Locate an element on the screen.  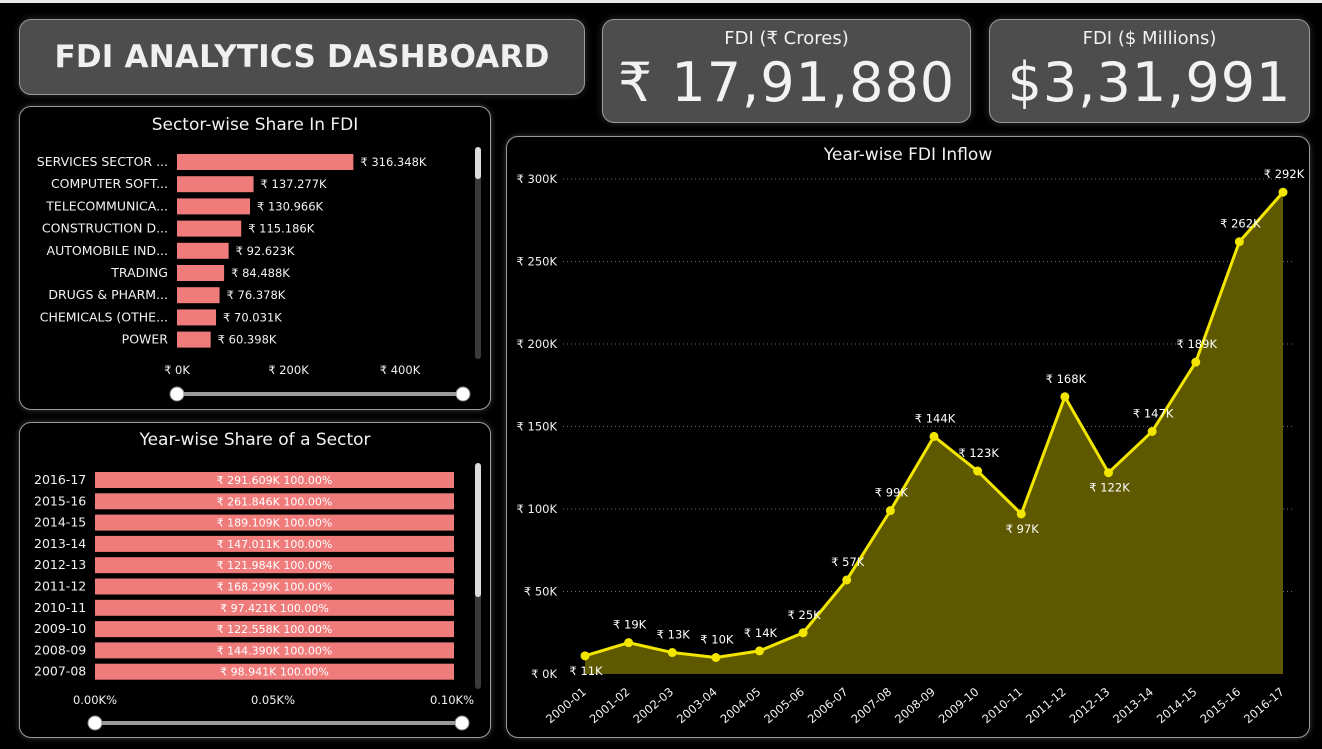
yearshare-data-label: ₹ 168.299K 100.00% is located at coordinates (275, 587).